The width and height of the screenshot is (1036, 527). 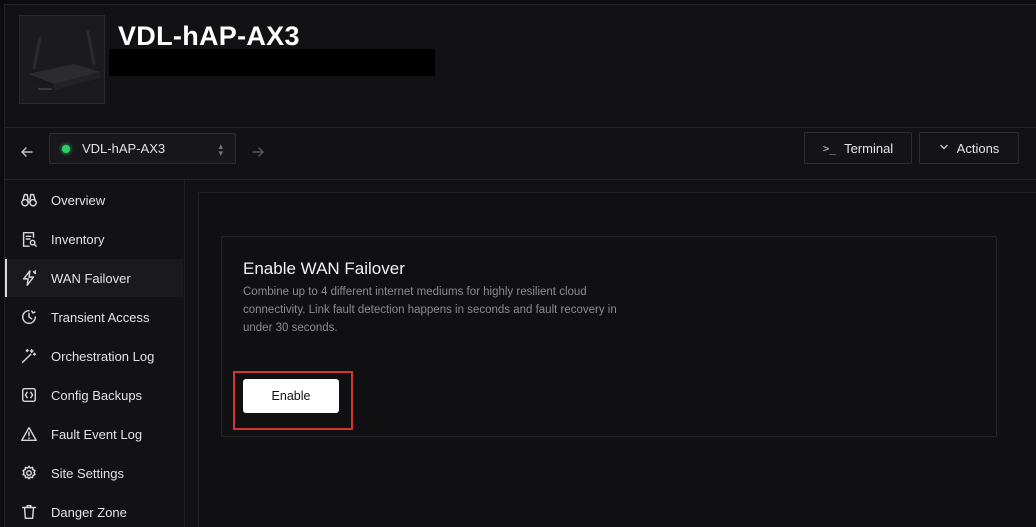 I want to click on sidebar-item-label: Site Settings, so click(x=87, y=473).